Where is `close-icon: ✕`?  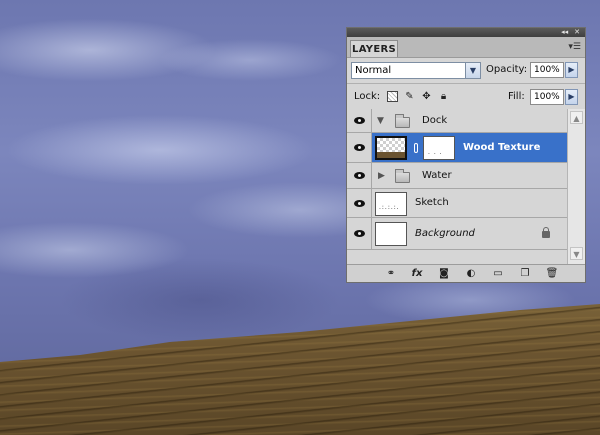 close-icon: ✕ is located at coordinates (577, 32).